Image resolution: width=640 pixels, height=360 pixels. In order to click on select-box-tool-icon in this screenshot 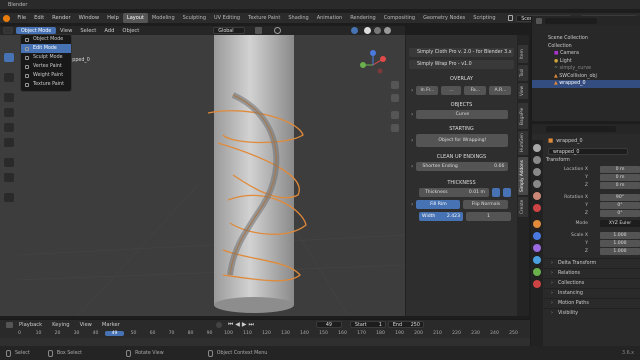, I will do `click(9, 57)`.